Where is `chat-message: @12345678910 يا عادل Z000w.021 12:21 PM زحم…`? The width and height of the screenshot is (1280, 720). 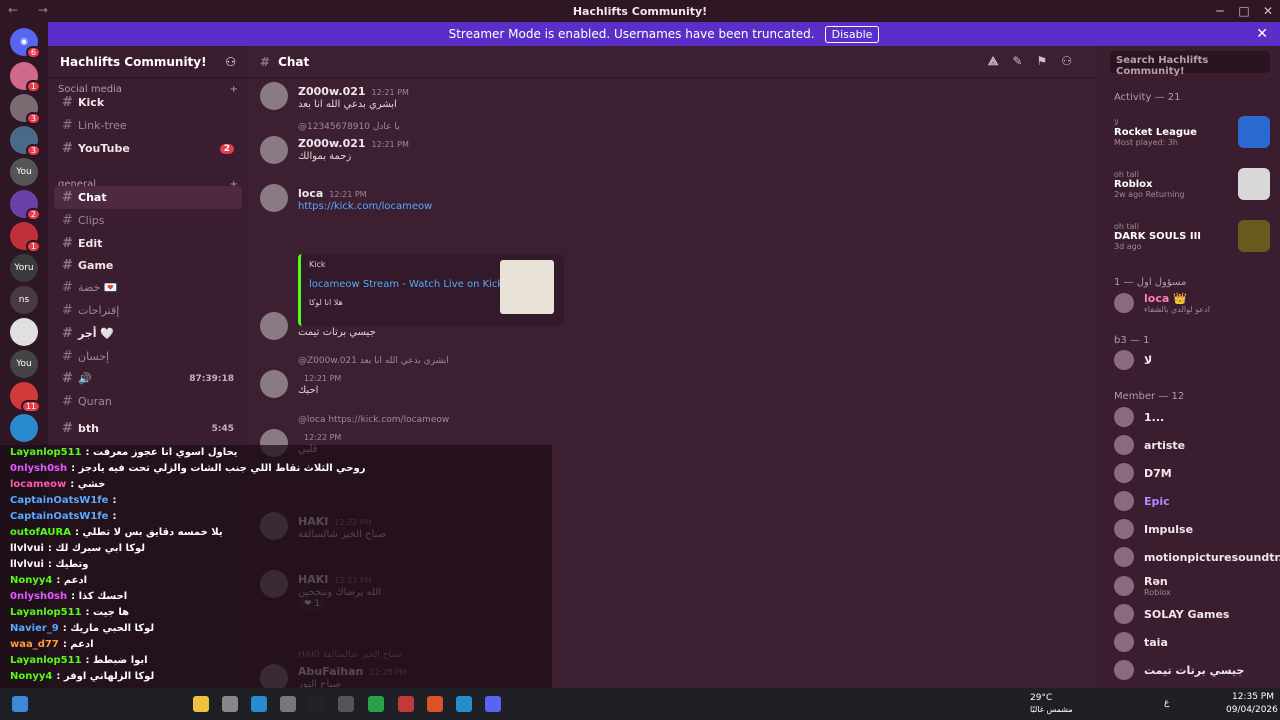
chat-message: @12345678910 يا عادل Z000w.021 12:21 PM زحم… is located at coordinates (660, 147).